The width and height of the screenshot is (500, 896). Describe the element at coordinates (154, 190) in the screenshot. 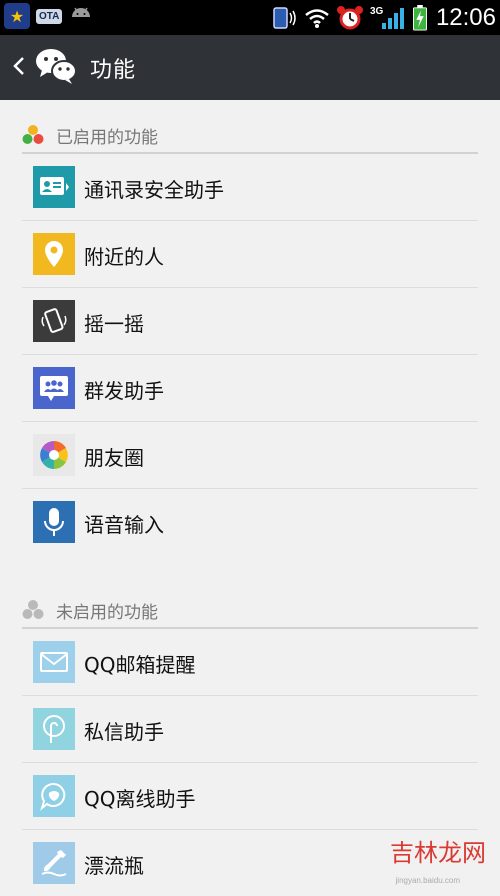

I see `list-item-label: 通讯录安全助手` at that location.